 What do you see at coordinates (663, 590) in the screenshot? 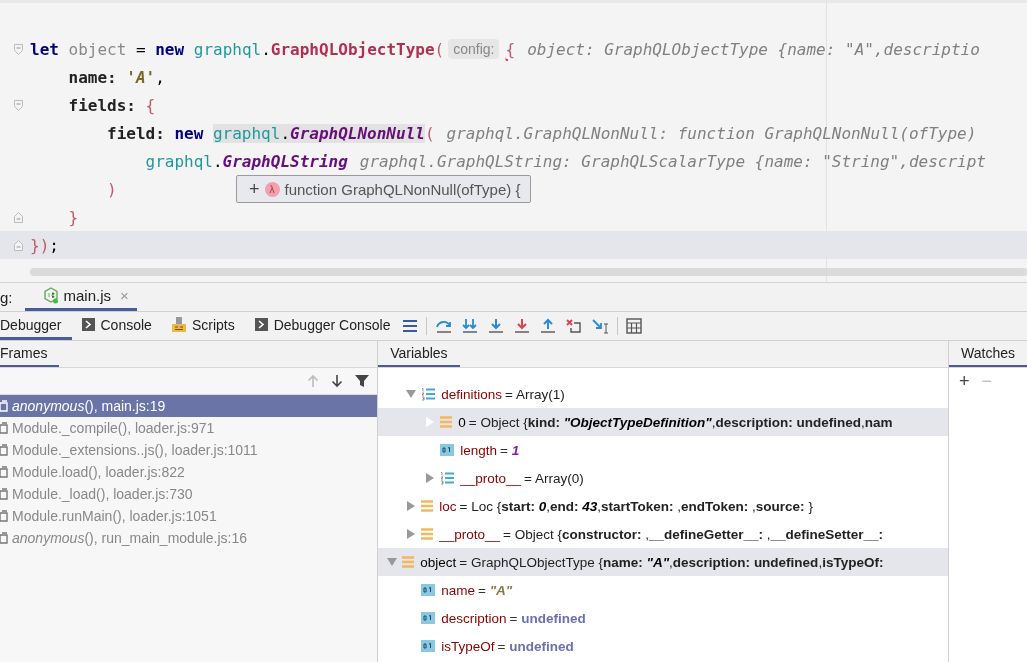
I see `variable-row: name = "A"` at bounding box center [663, 590].